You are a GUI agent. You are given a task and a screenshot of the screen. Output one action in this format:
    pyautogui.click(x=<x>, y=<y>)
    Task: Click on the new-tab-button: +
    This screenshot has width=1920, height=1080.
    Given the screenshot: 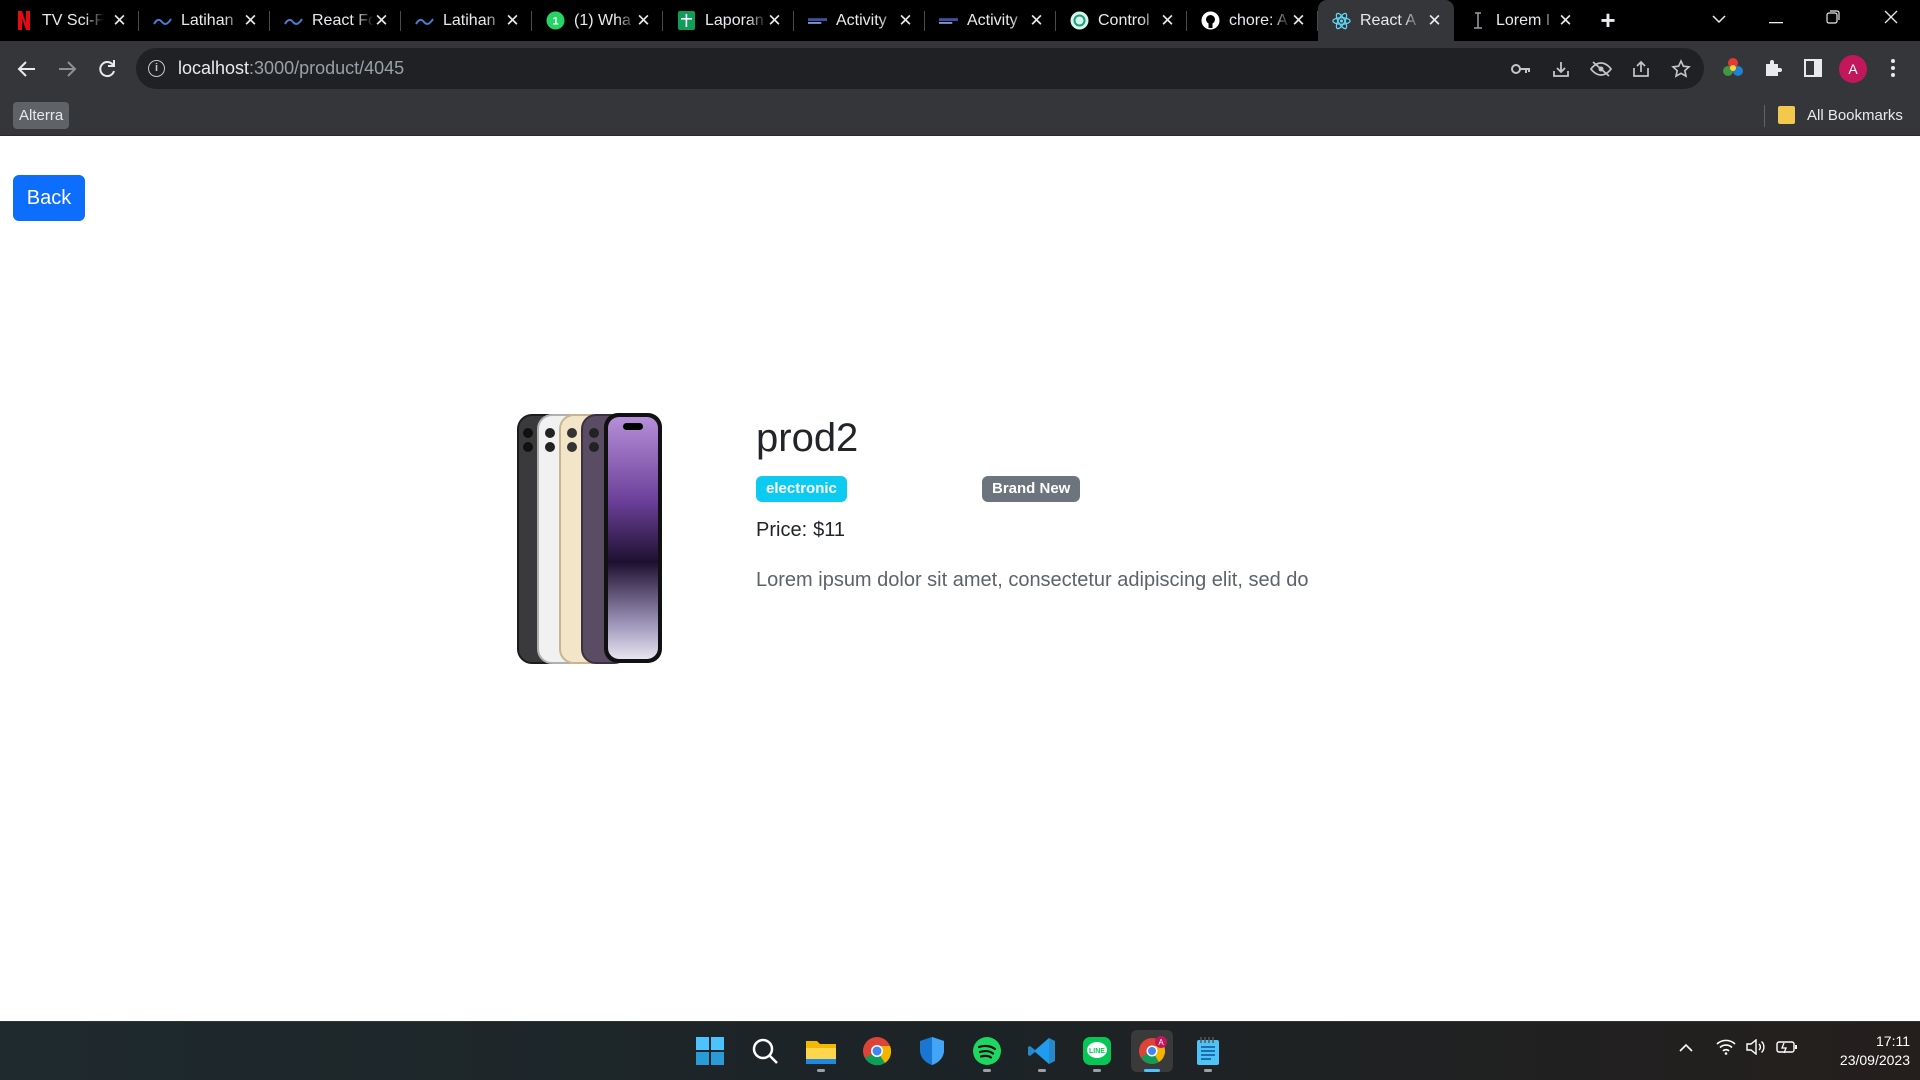 What is the action you would take?
    pyautogui.click(x=1608, y=20)
    